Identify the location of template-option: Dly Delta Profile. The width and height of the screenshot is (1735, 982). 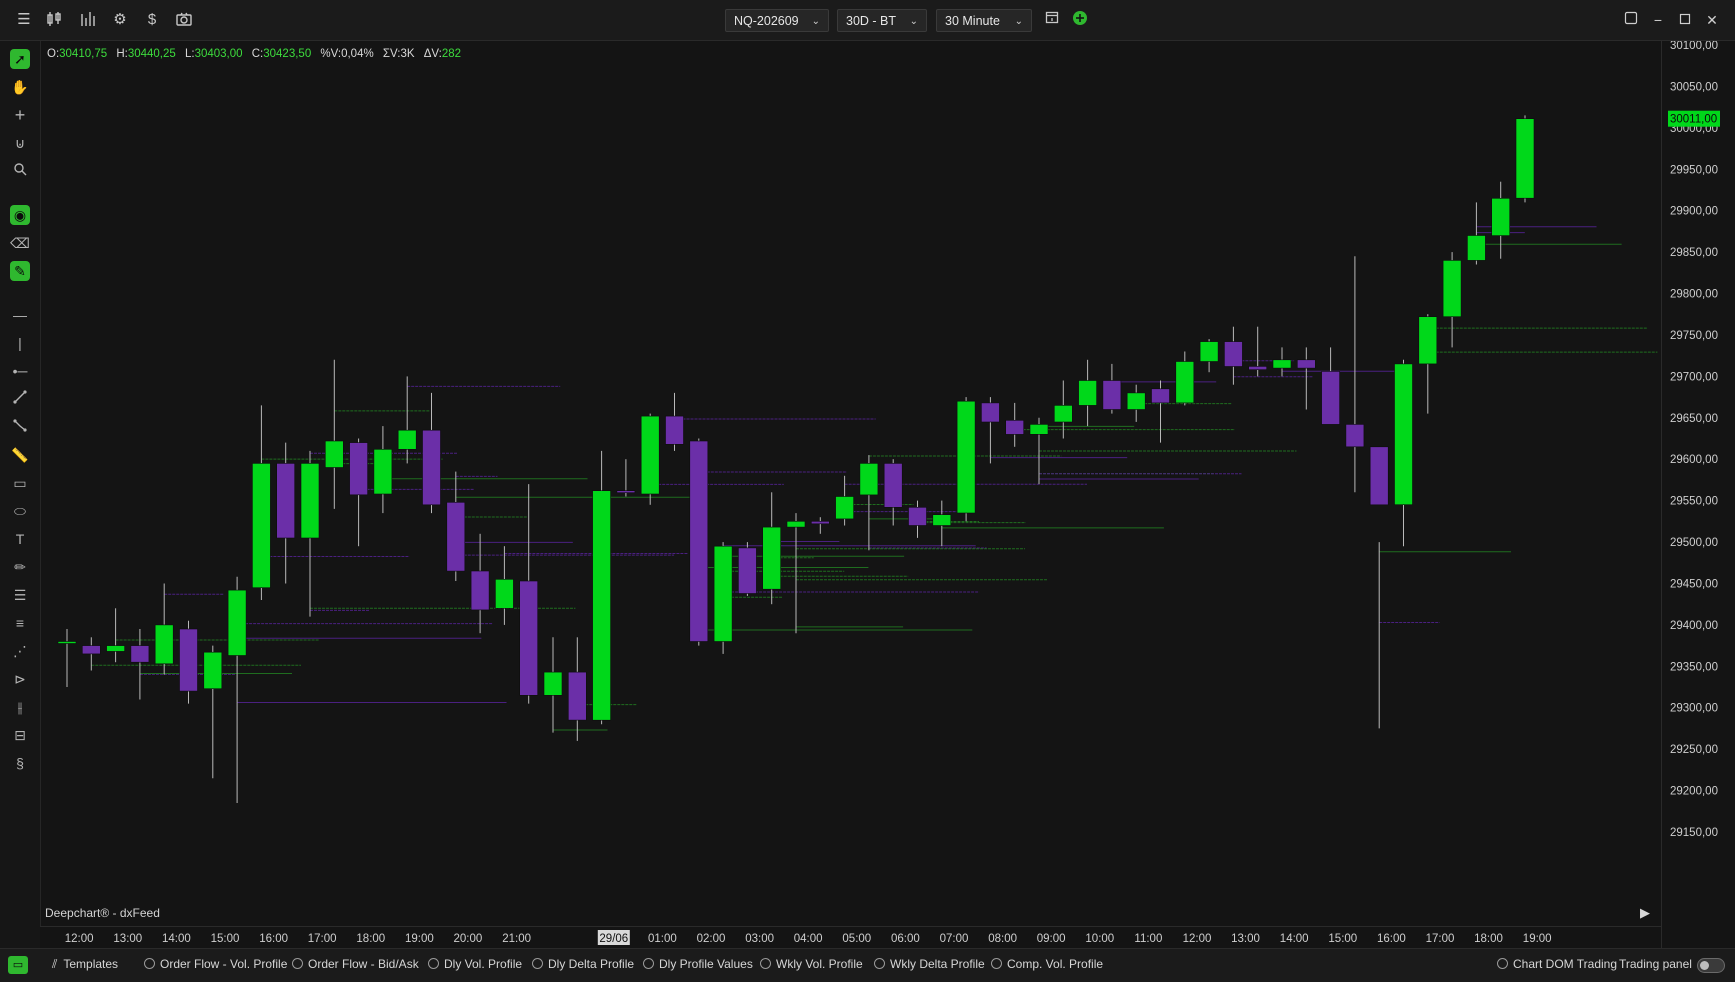
(583, 964).